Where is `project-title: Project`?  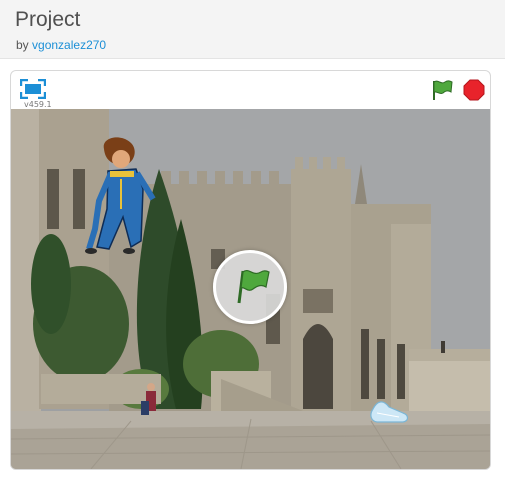
project-title: Project is located at coordinates (48, 19).